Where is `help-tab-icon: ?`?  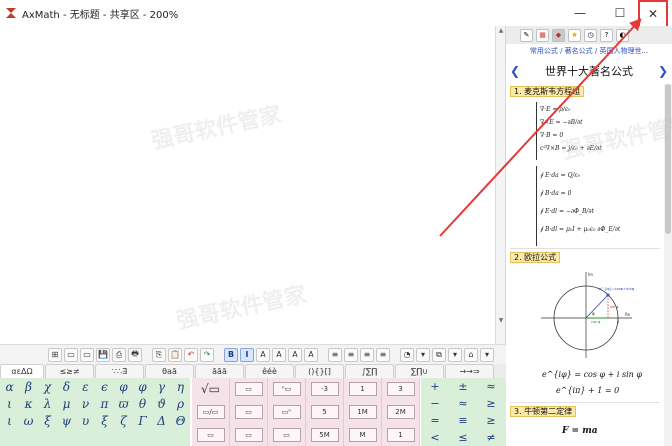
help-tab-icon: ? is located at coordinates (606, 35).